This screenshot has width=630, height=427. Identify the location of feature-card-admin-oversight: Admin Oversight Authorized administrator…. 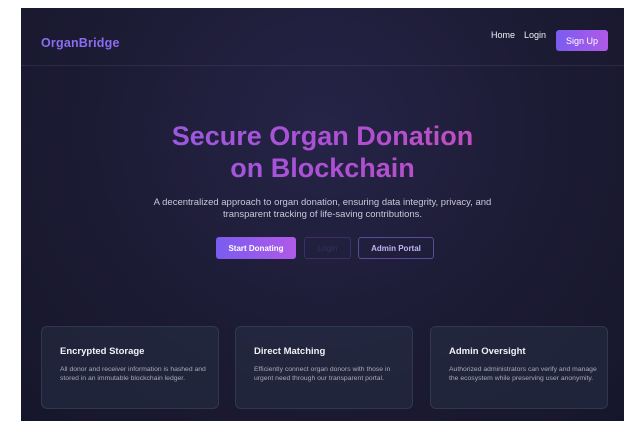
(519, 367).